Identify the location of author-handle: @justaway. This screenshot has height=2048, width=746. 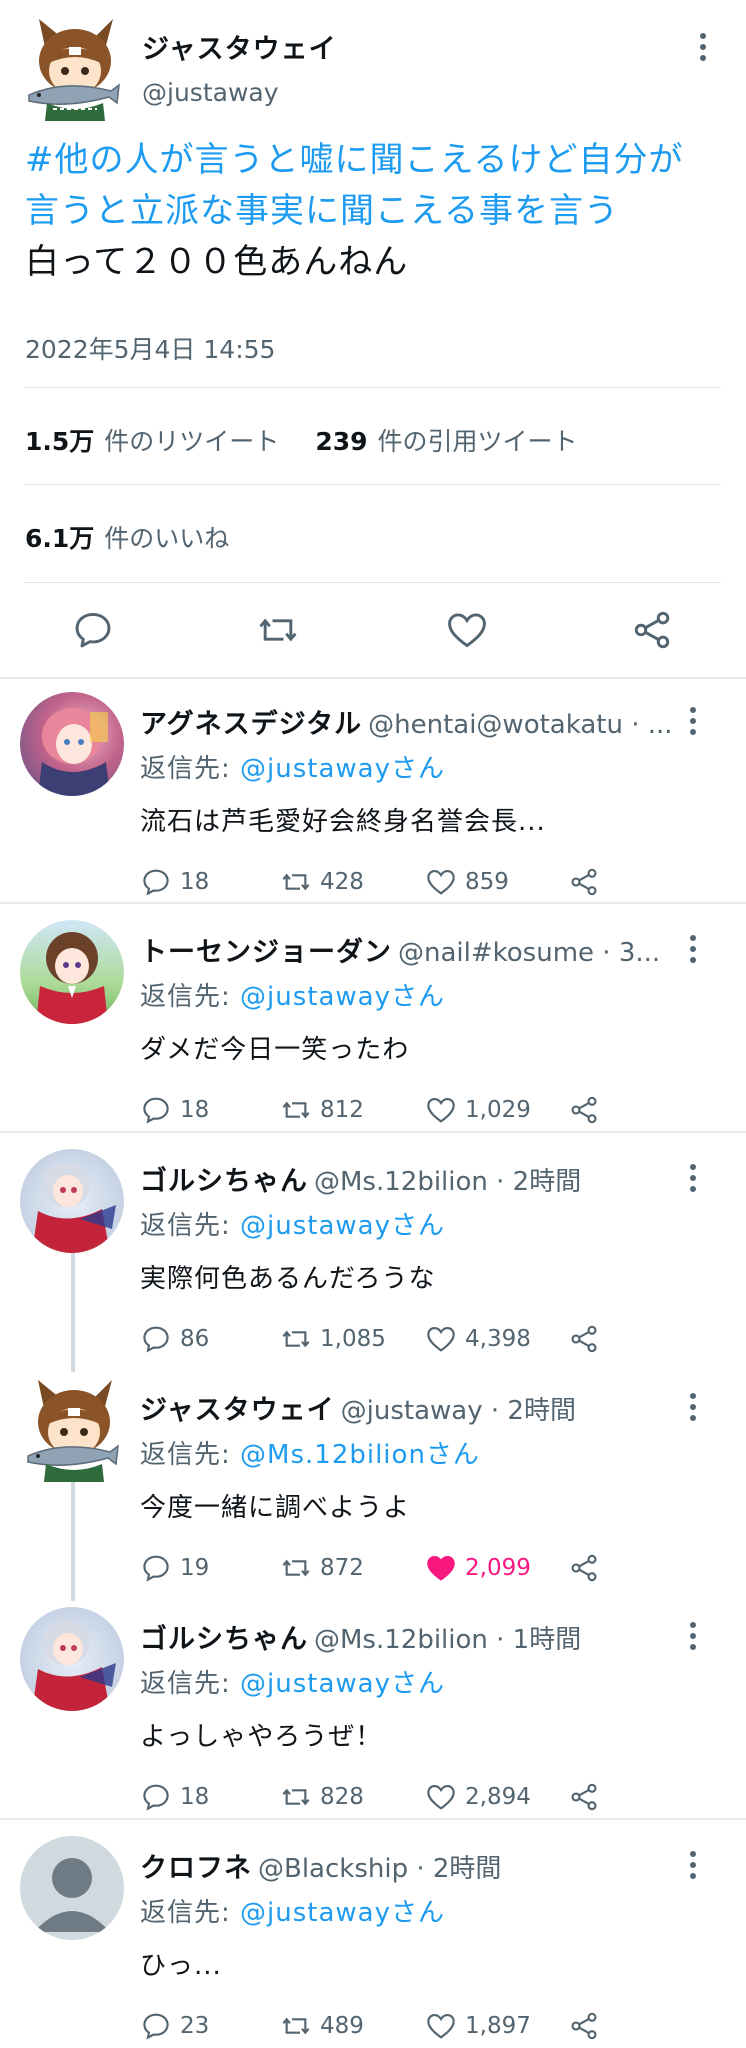
(210, 92).